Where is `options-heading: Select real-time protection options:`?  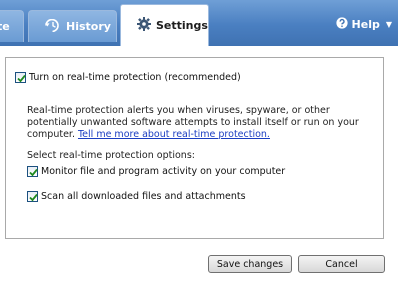
options-heading: Select real-time protection options: is located at coordinates (111, 155).